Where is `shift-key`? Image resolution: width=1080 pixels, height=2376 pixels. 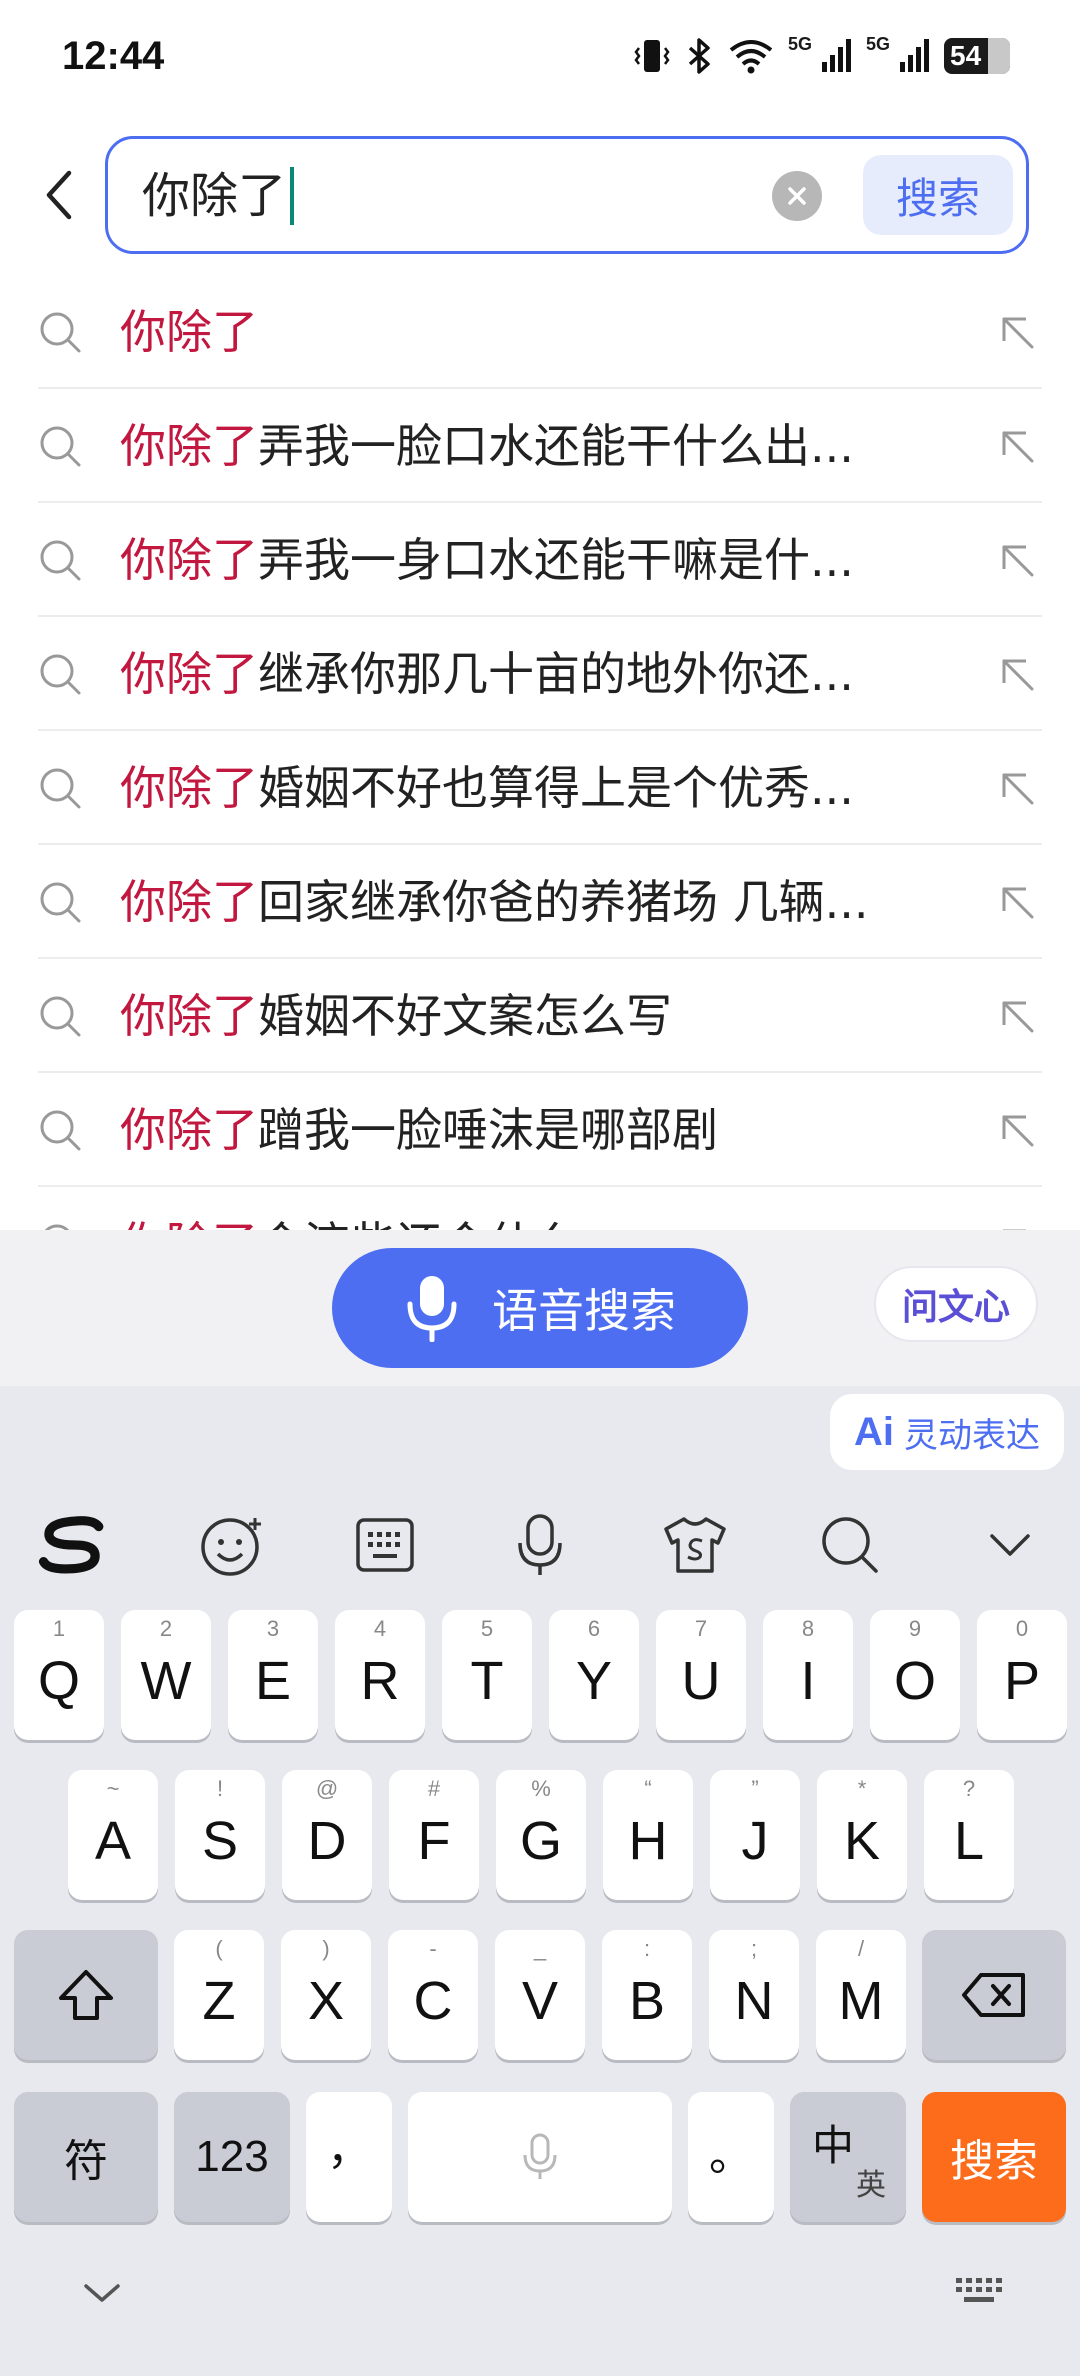 shift-key is located at coordinates (86, 1995).